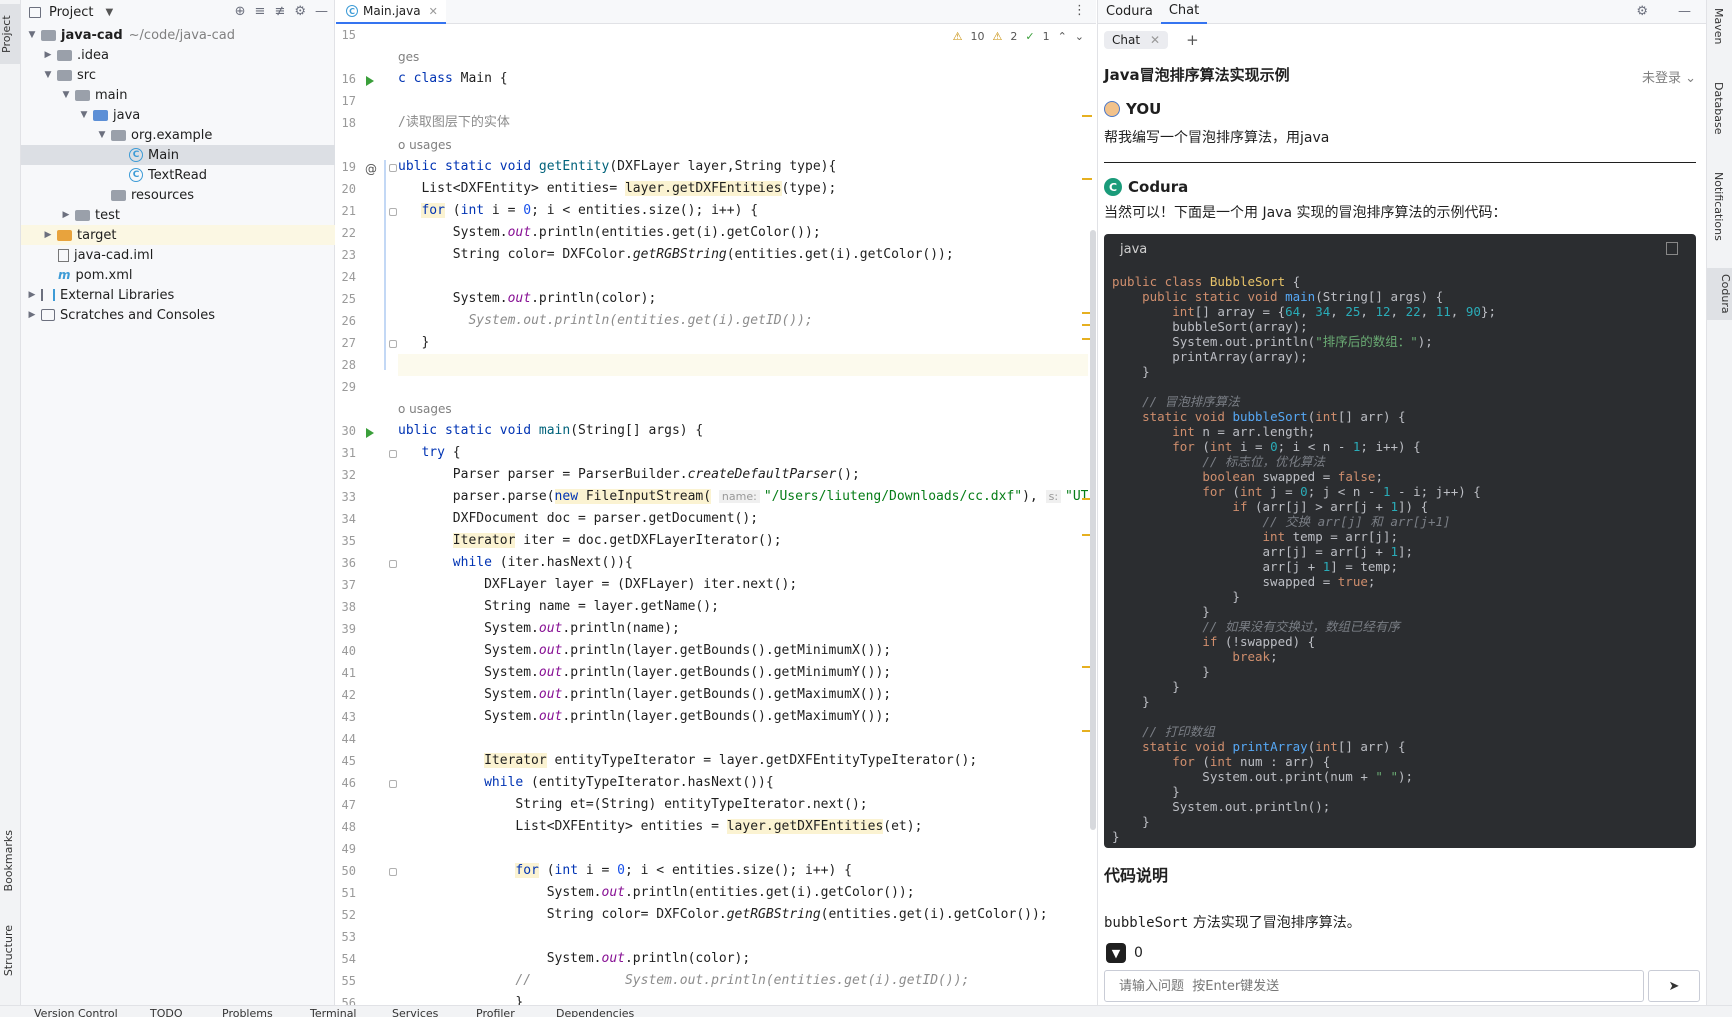 Image resolution: width=1732 pixels, height=1017 pixels. Describe the element at coordinates (371, 169) in the screenshot. I see `override-icon: @` at that location.